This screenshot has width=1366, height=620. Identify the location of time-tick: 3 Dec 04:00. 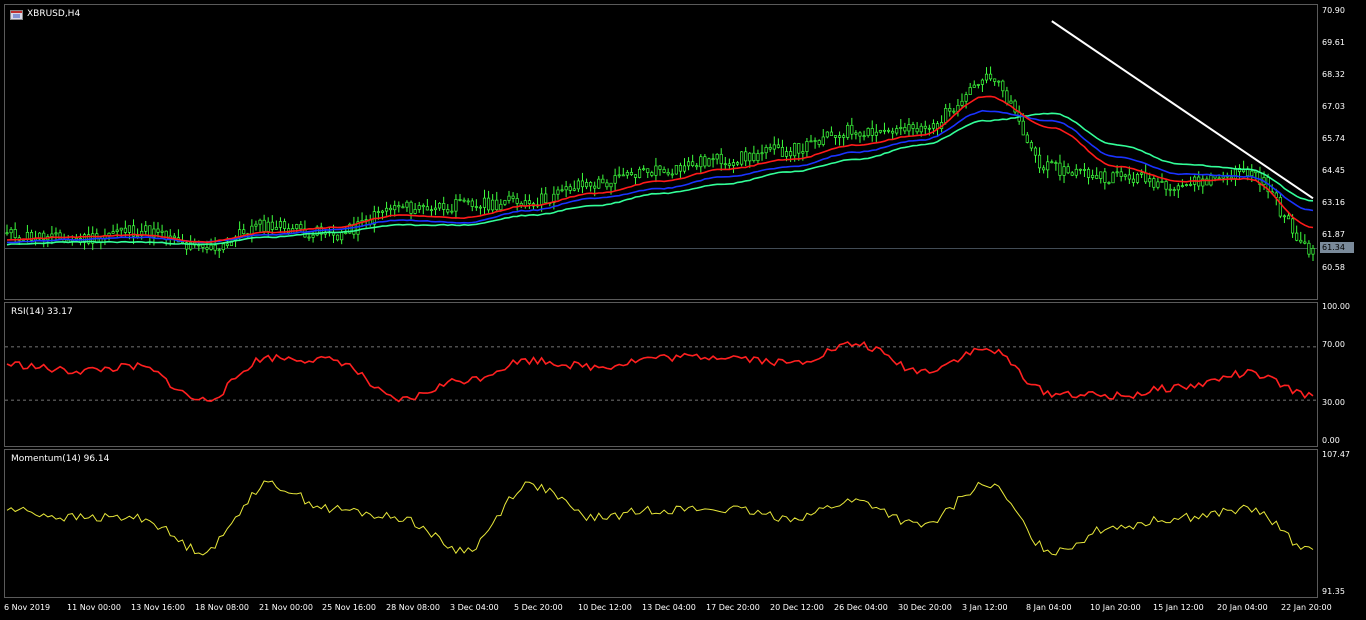
(474, 607).